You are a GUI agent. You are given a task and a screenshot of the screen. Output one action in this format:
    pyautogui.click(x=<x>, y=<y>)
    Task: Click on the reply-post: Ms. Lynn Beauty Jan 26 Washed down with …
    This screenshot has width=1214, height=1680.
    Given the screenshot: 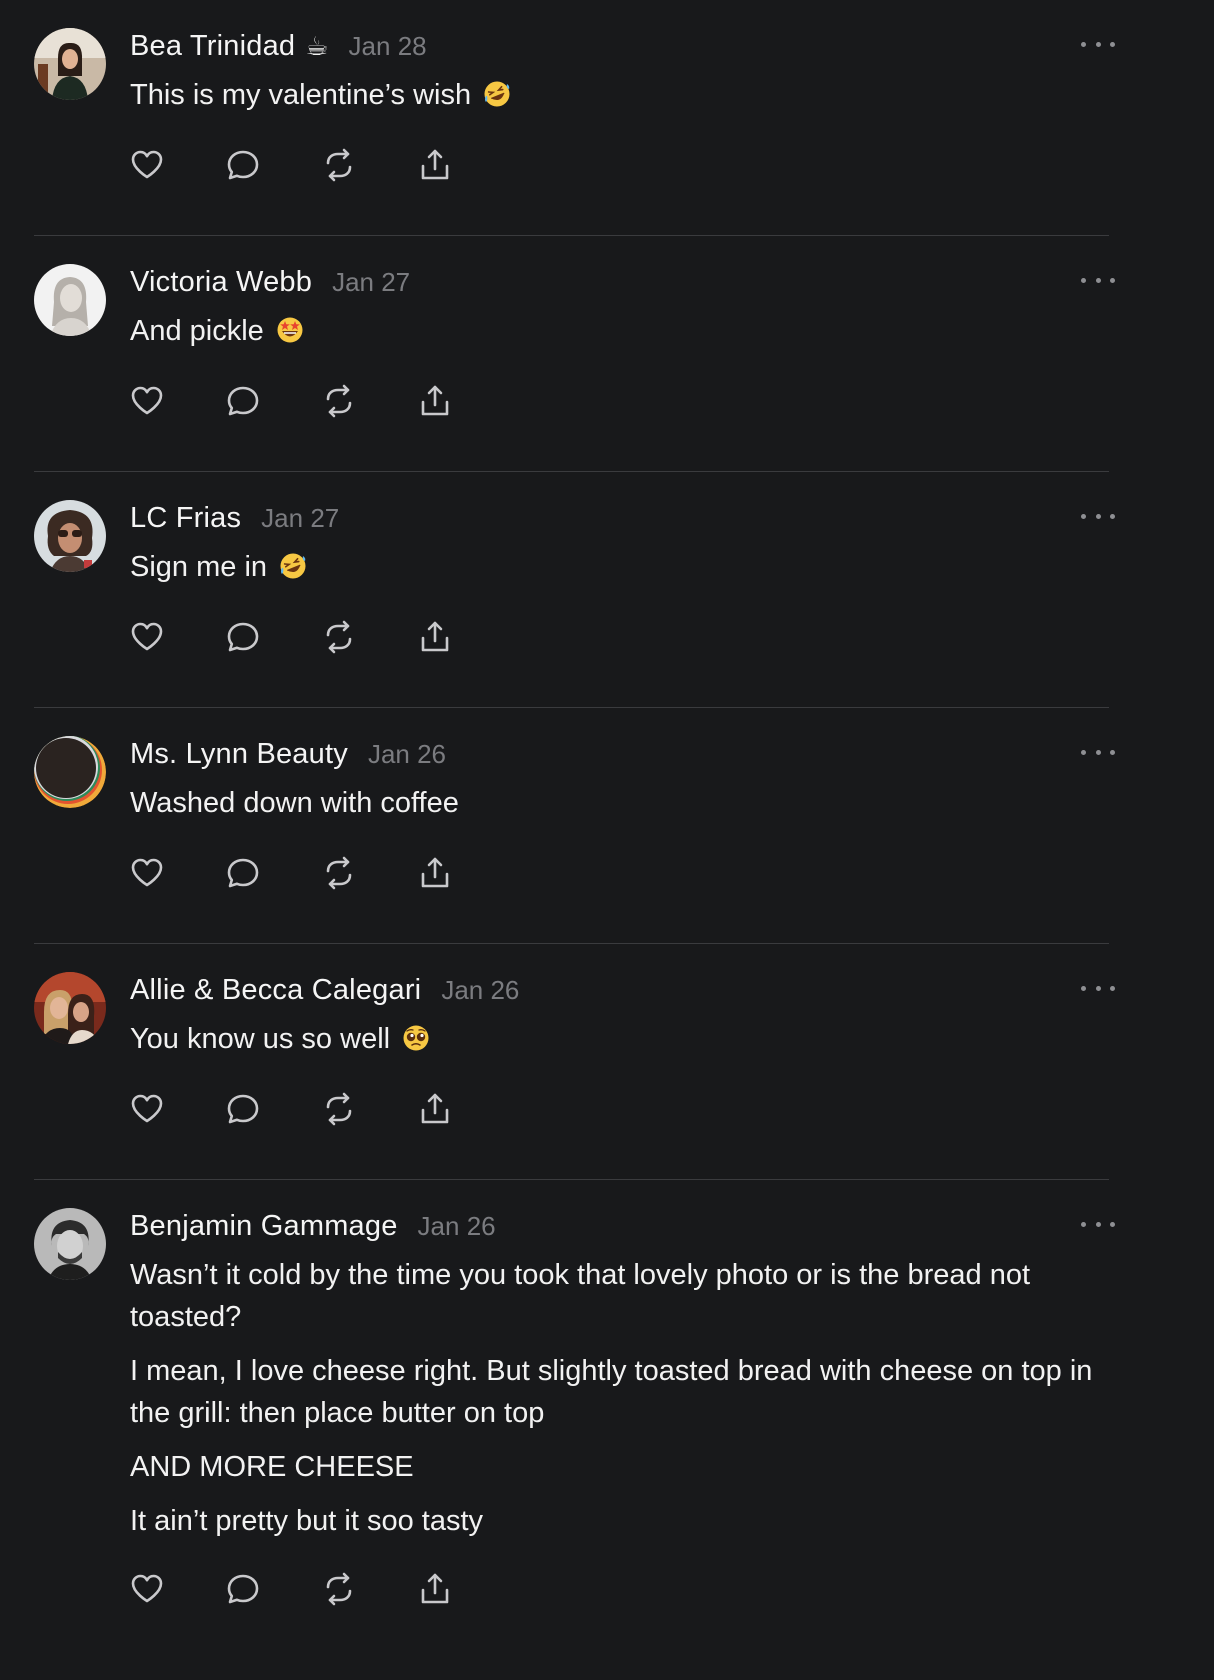 What is the action you would take?
    pyautogui.click(x=574, y=826)
    